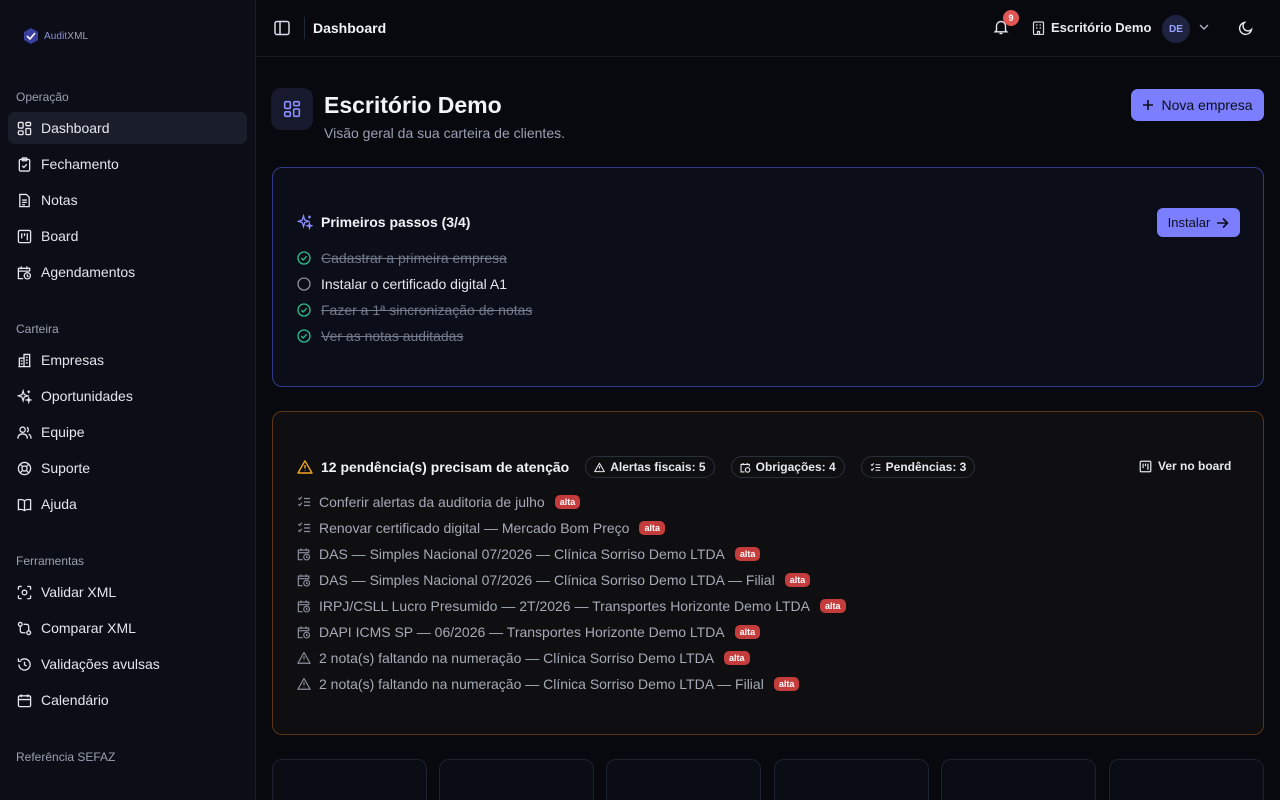 Image resolution: width=1280 pixels, height=800 pixels. Describe the element at coordinates (24, 592) in the screenshot. I see `scan-icon` at that location.